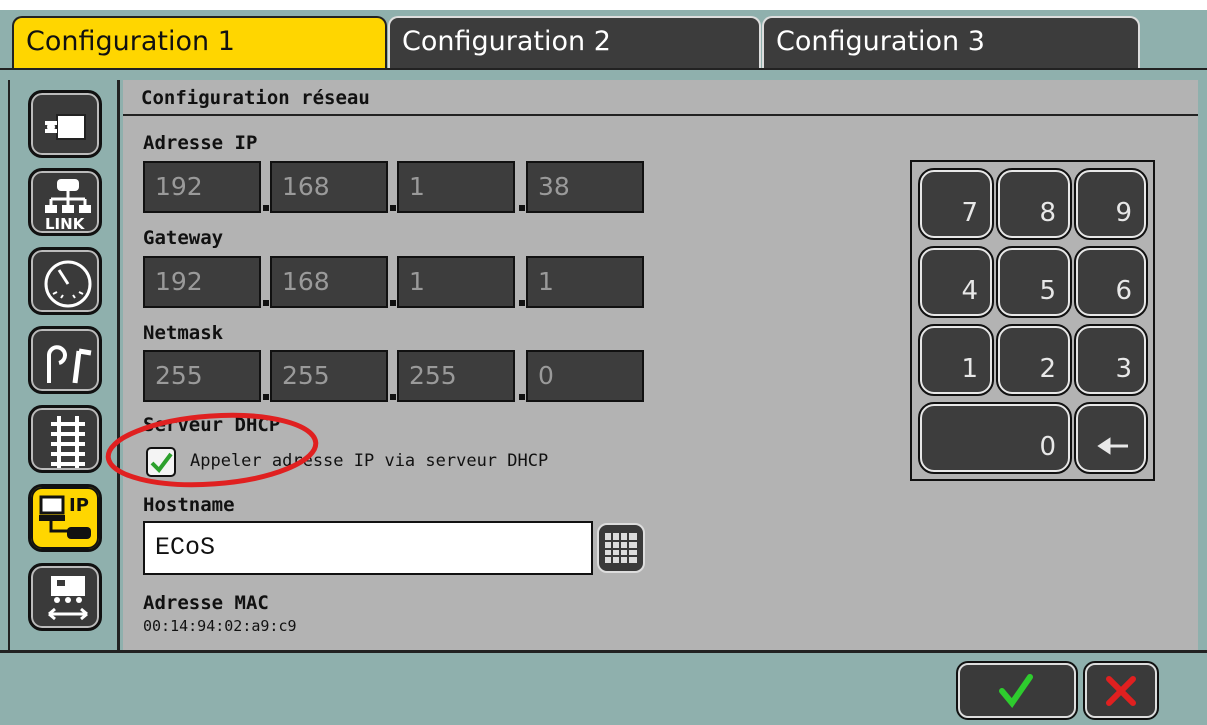 This screenshot has height=725, width=1207. Describe the element at coordinates (202, 282) in the screenshot. I see `gateway-octet-1: 192` at that location.